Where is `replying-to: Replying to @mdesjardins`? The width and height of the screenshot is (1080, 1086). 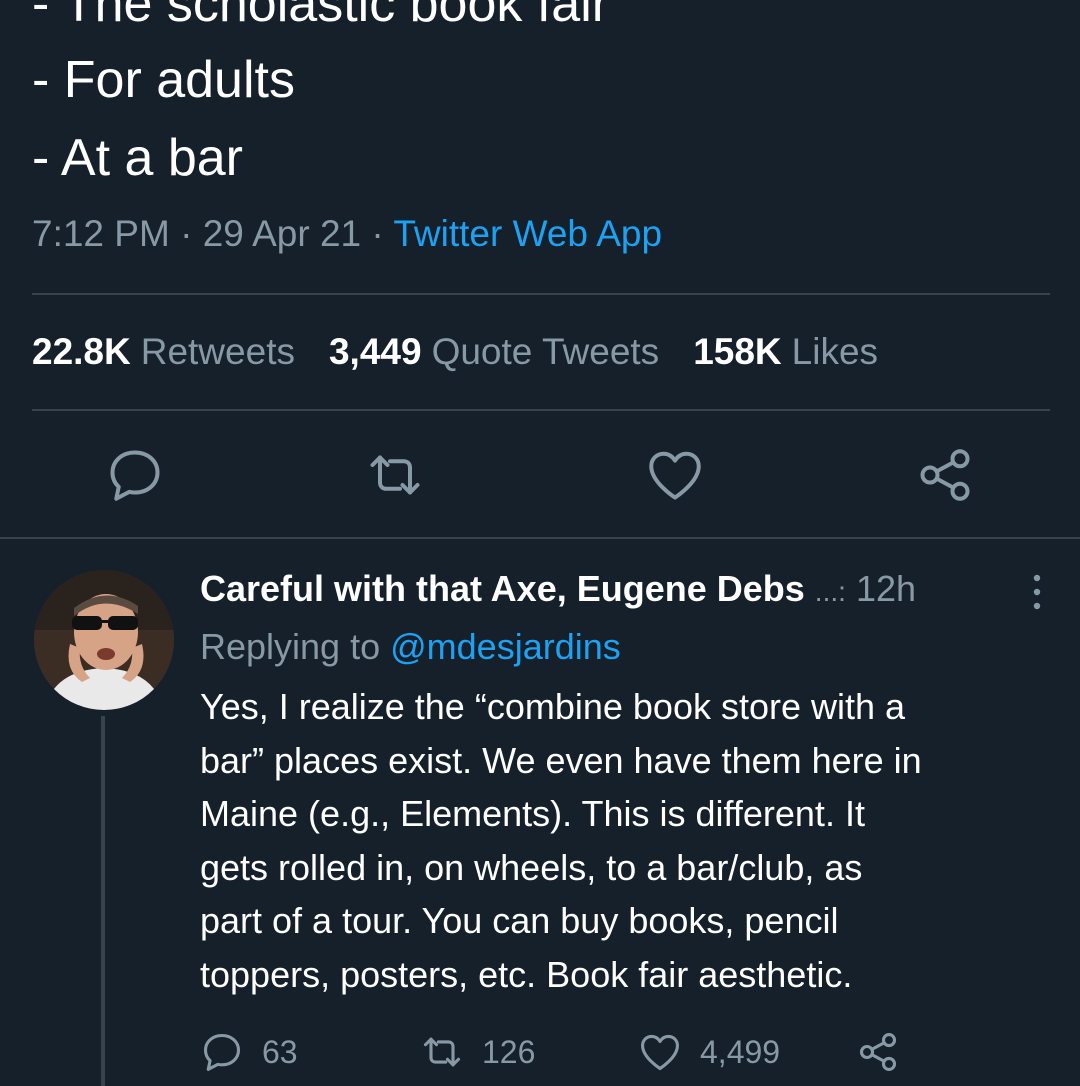
replying-to: Replying to @mdesjardins is located at coordinates (410, 647).